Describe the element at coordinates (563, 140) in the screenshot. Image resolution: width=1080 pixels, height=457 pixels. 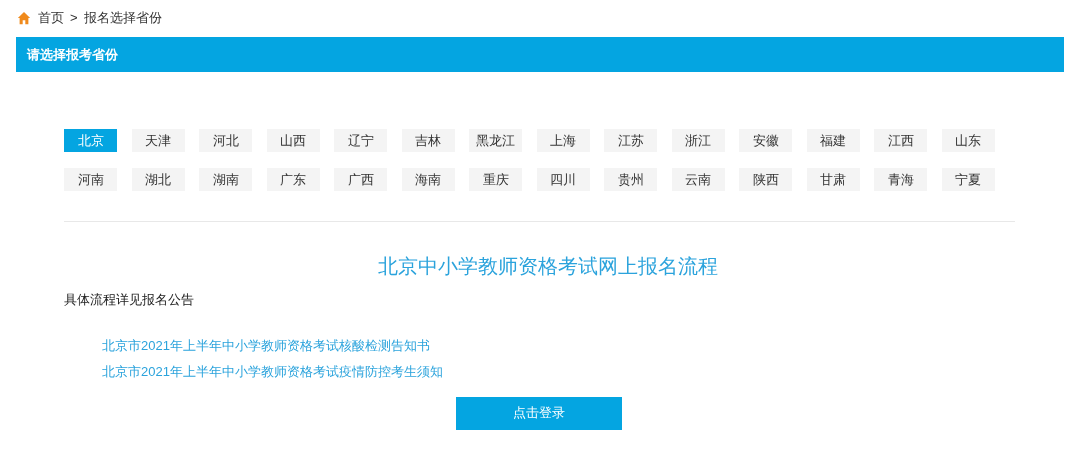
I see `province-button: 上海` at that location.